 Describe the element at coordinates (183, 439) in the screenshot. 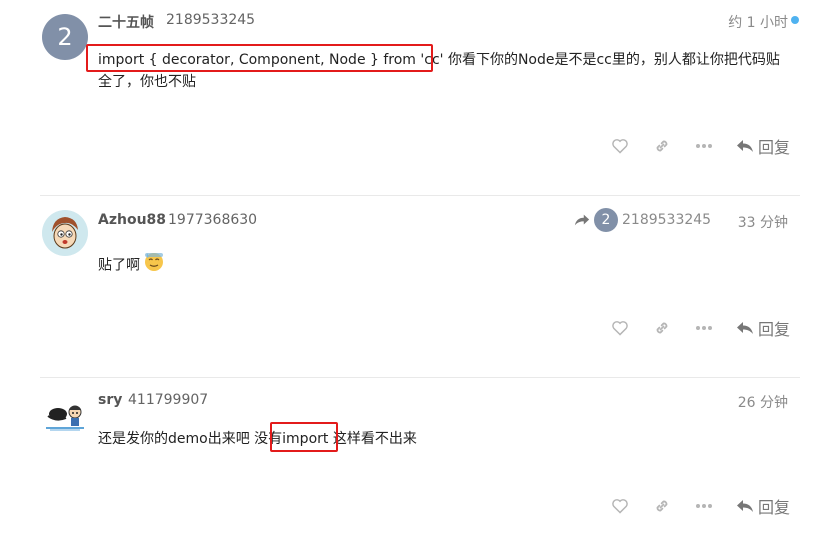

I see `body-text: 还是发你的demo出来吧 没` at that location.